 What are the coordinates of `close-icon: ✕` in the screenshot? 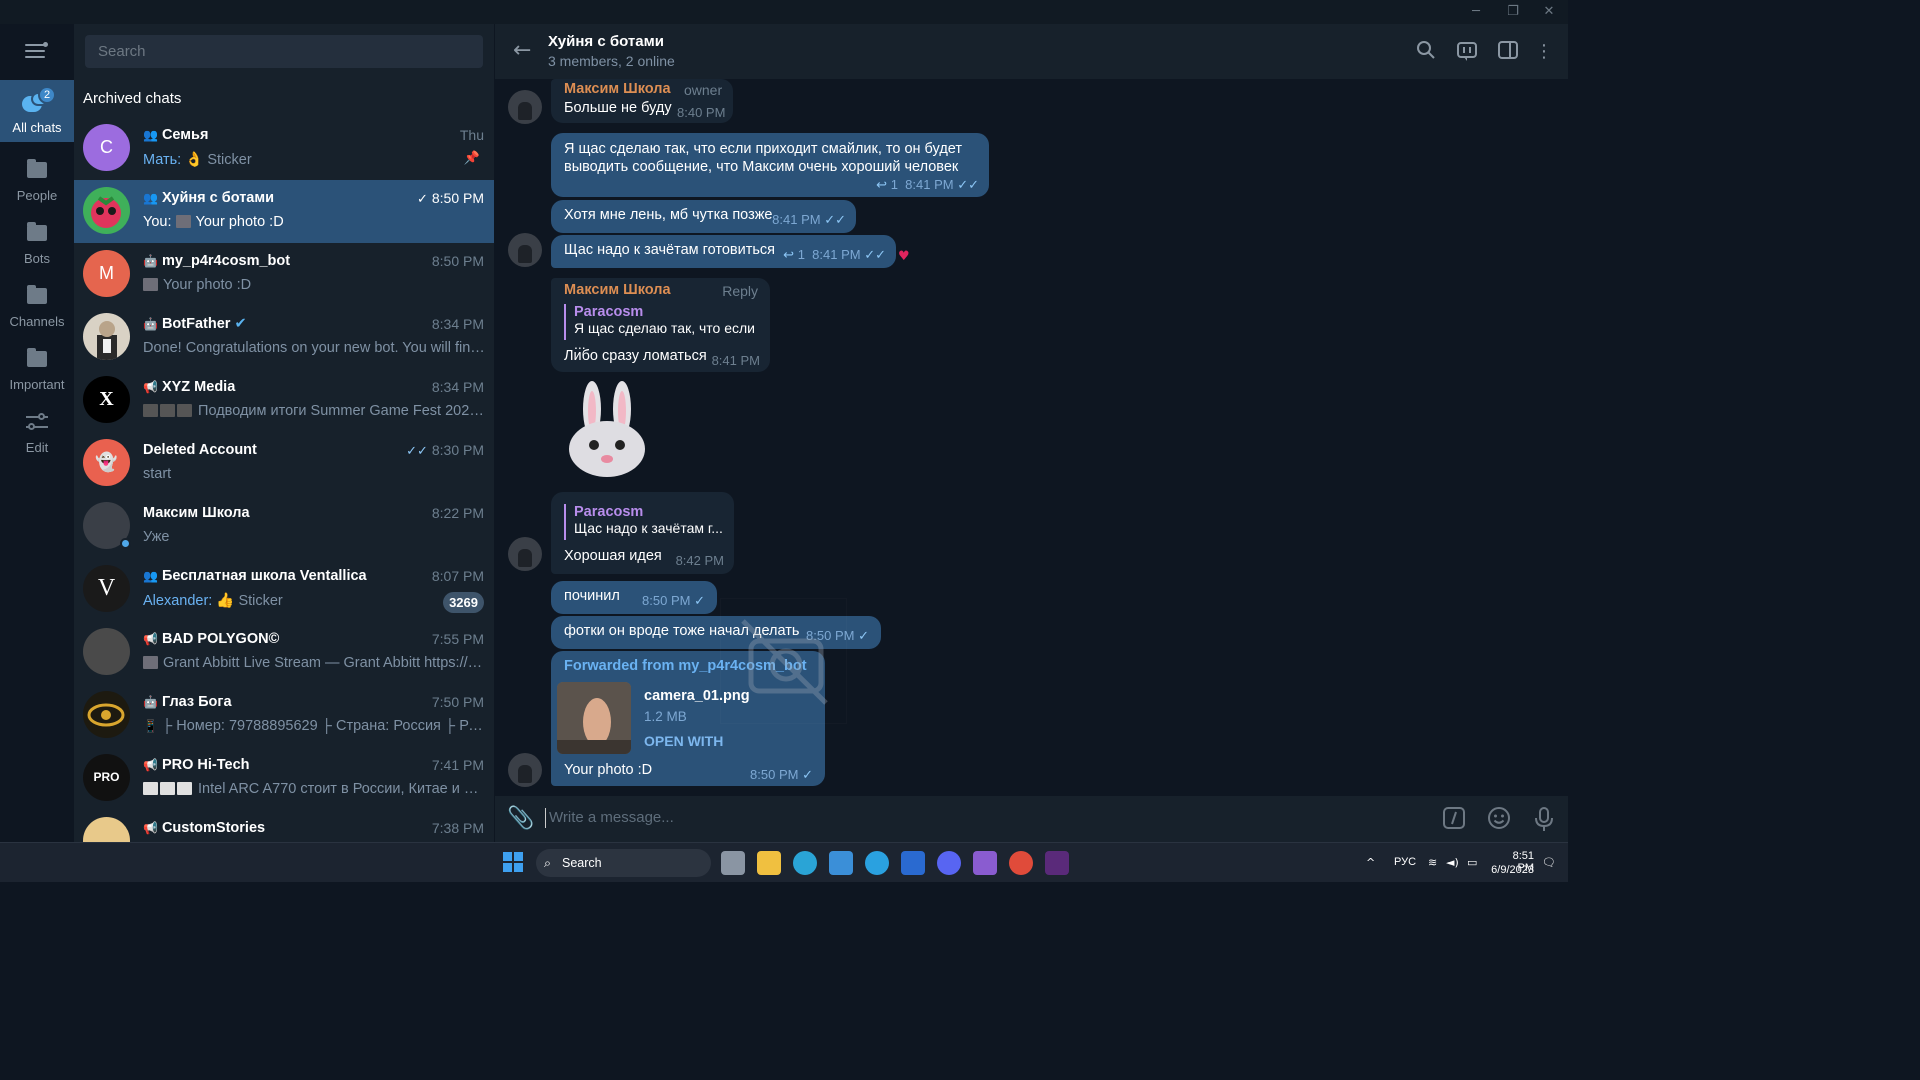 It's located at (1549, 12).